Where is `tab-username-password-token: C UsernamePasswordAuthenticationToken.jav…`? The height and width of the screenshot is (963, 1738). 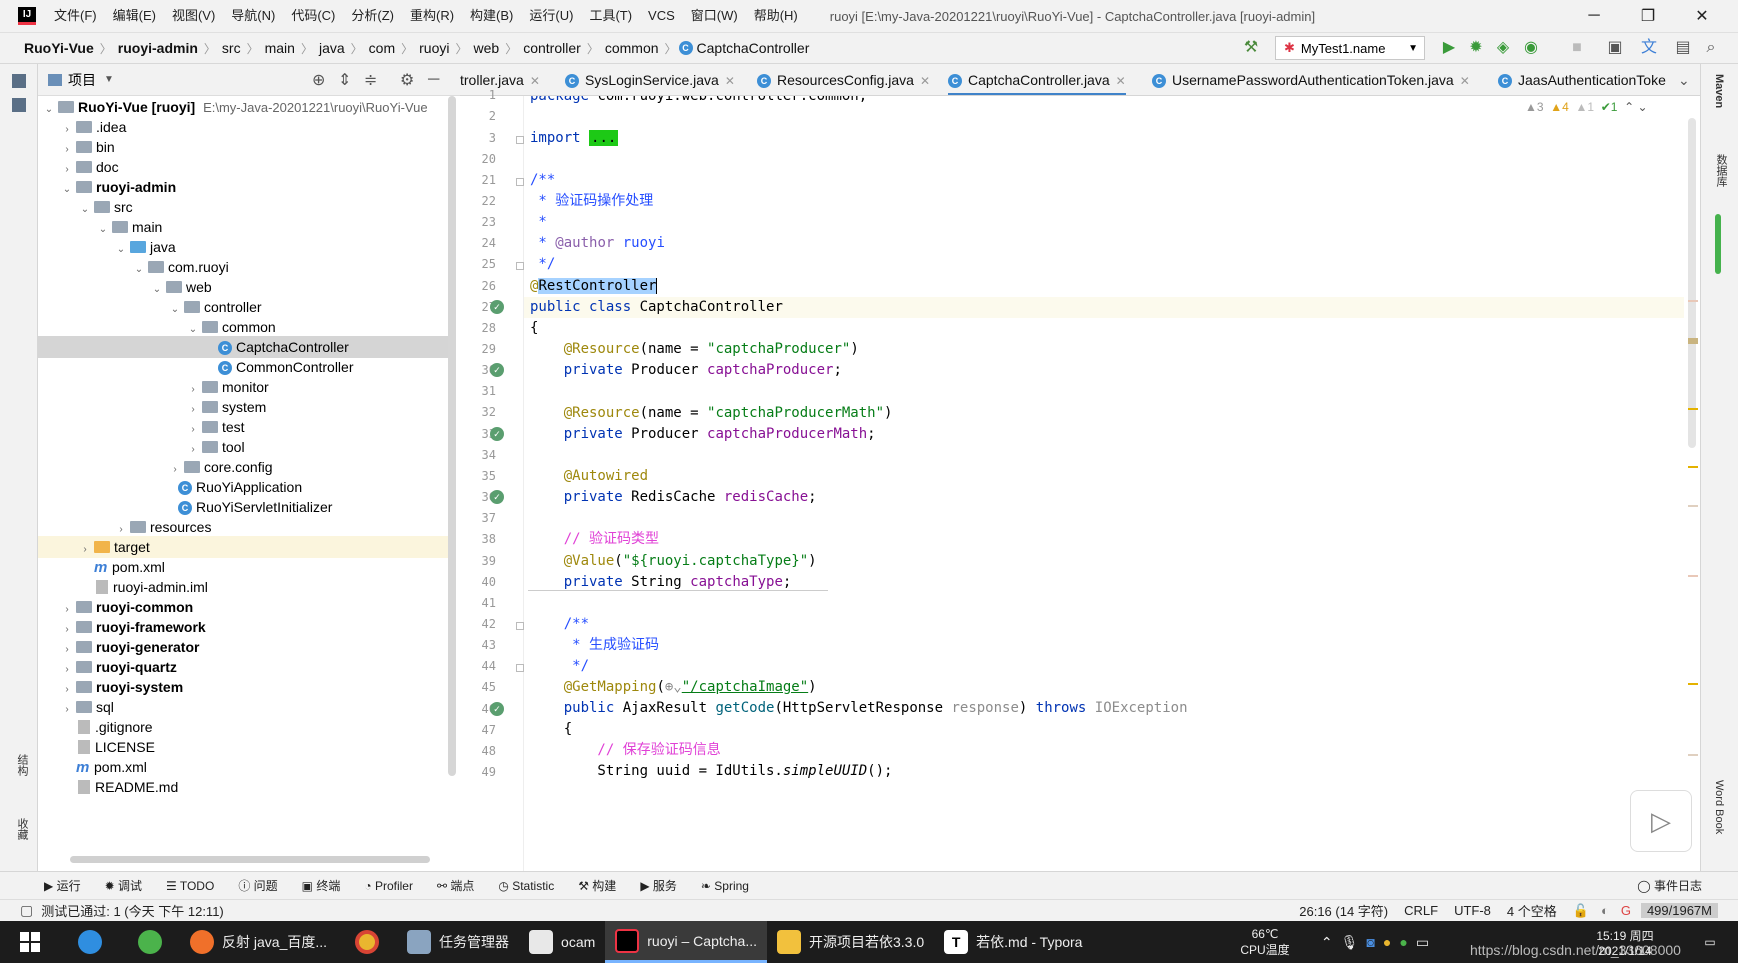 tab-username-password-token: C UsernamePasswordAuthenticationToken.jav… is located at coordinates (1311, 79).